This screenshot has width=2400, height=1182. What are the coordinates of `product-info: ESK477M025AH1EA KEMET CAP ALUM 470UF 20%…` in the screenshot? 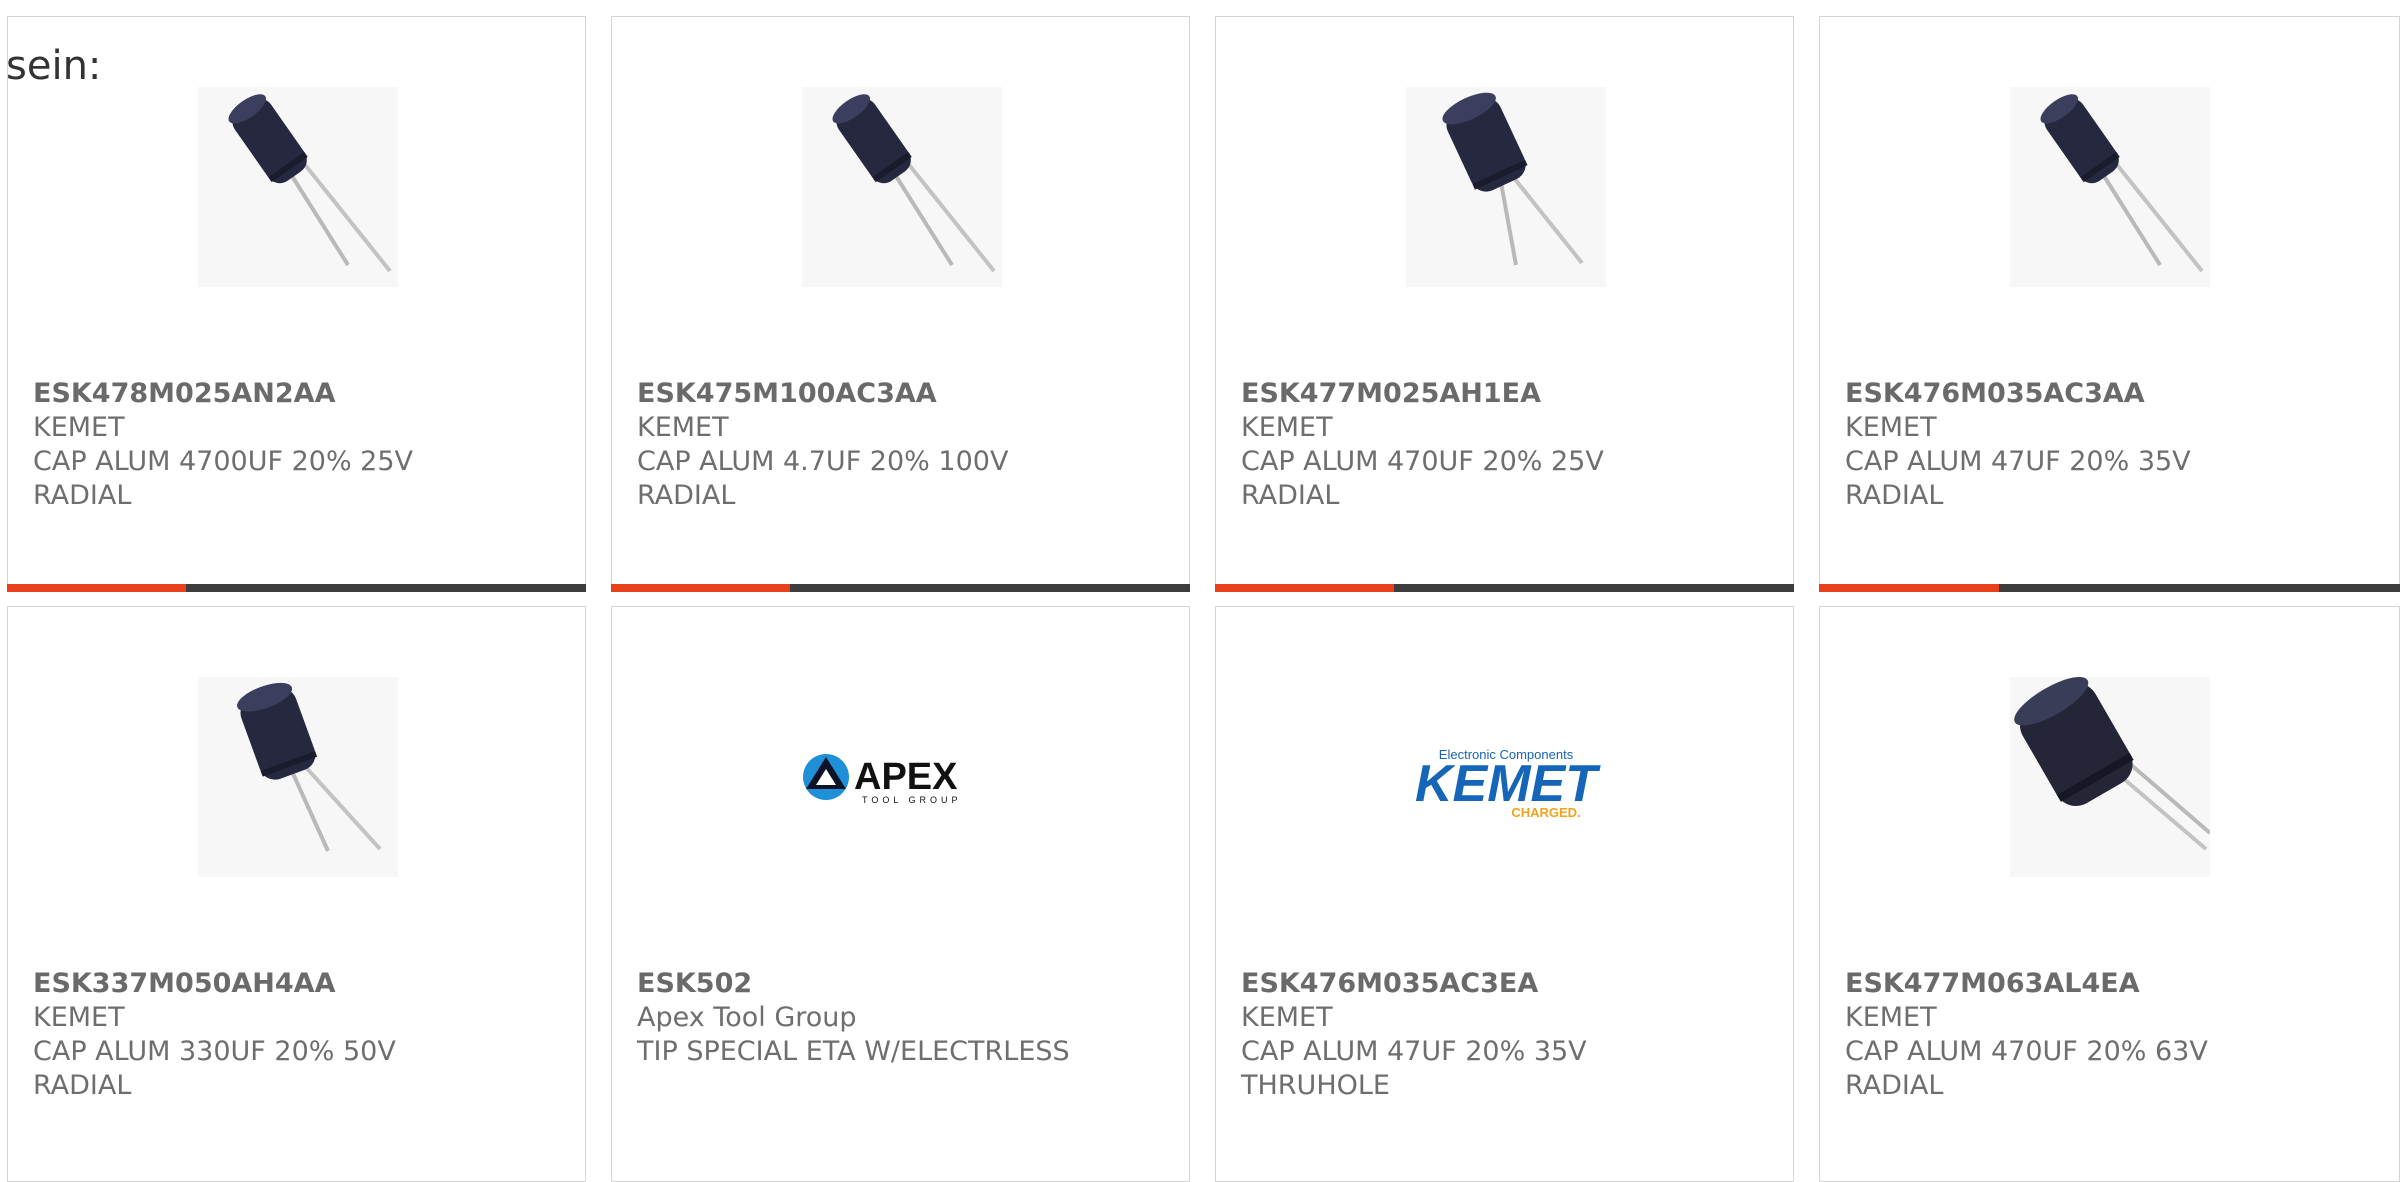 It's located at (1507, 445).